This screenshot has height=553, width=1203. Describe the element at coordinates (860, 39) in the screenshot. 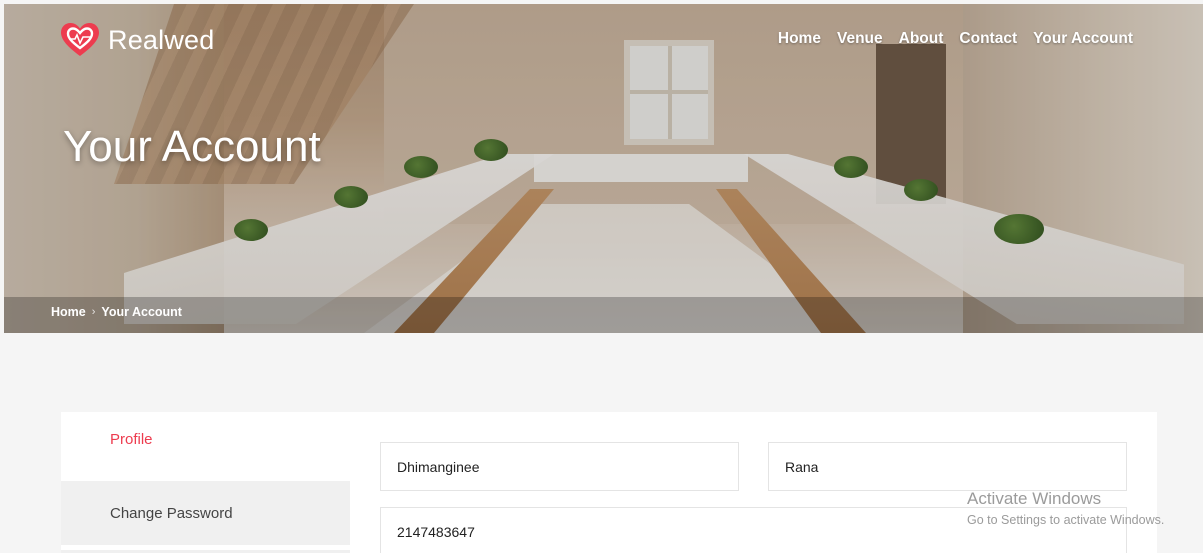

I see `nav-venue: Venue` at that location.